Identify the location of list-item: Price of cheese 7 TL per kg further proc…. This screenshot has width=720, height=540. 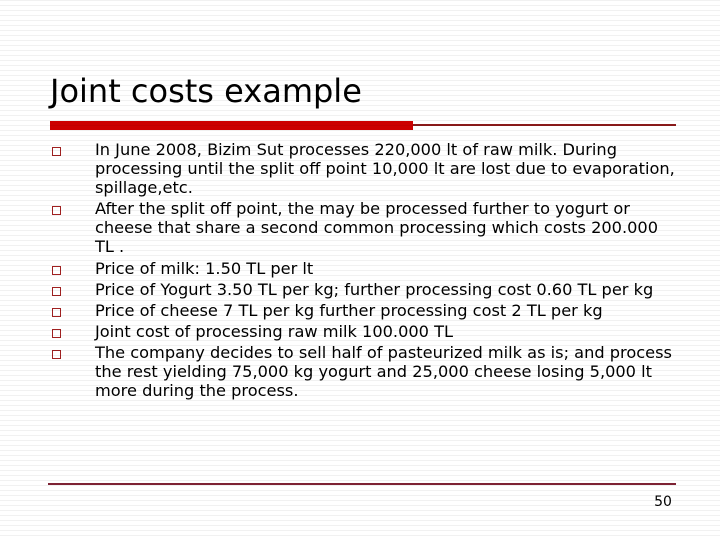
(364, 310).